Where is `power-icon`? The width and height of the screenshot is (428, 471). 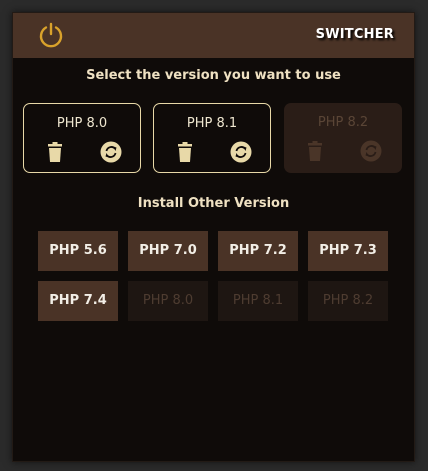
power-icon is located at coordinates (51, 35).